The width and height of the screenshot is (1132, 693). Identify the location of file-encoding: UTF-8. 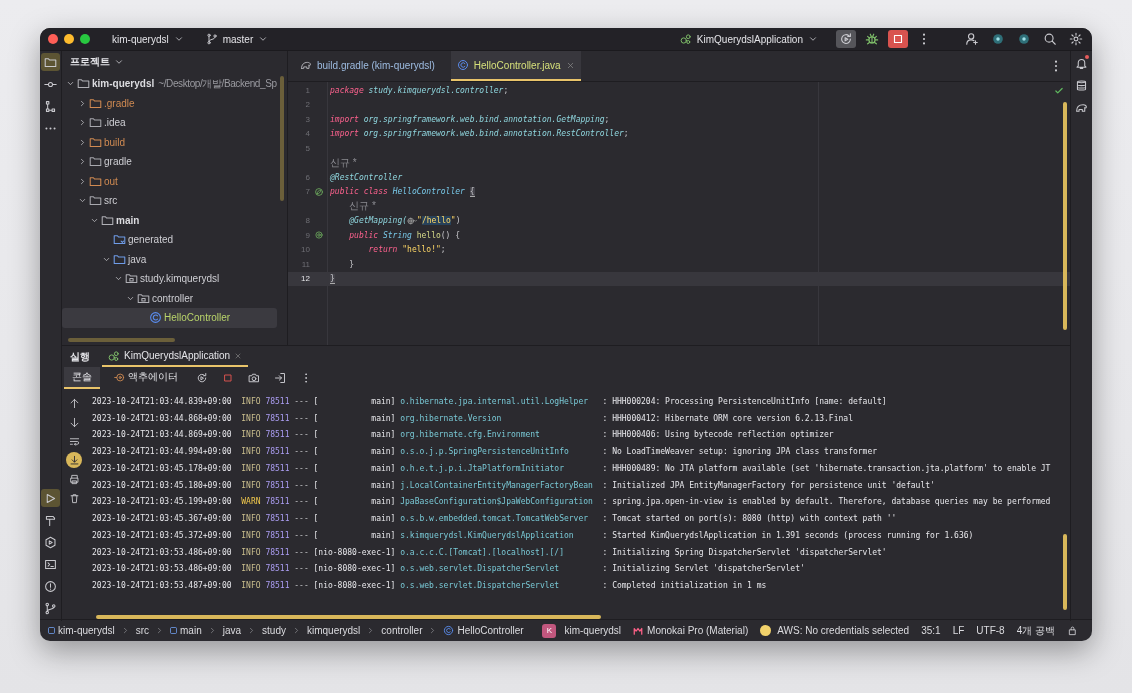
(990, 630).